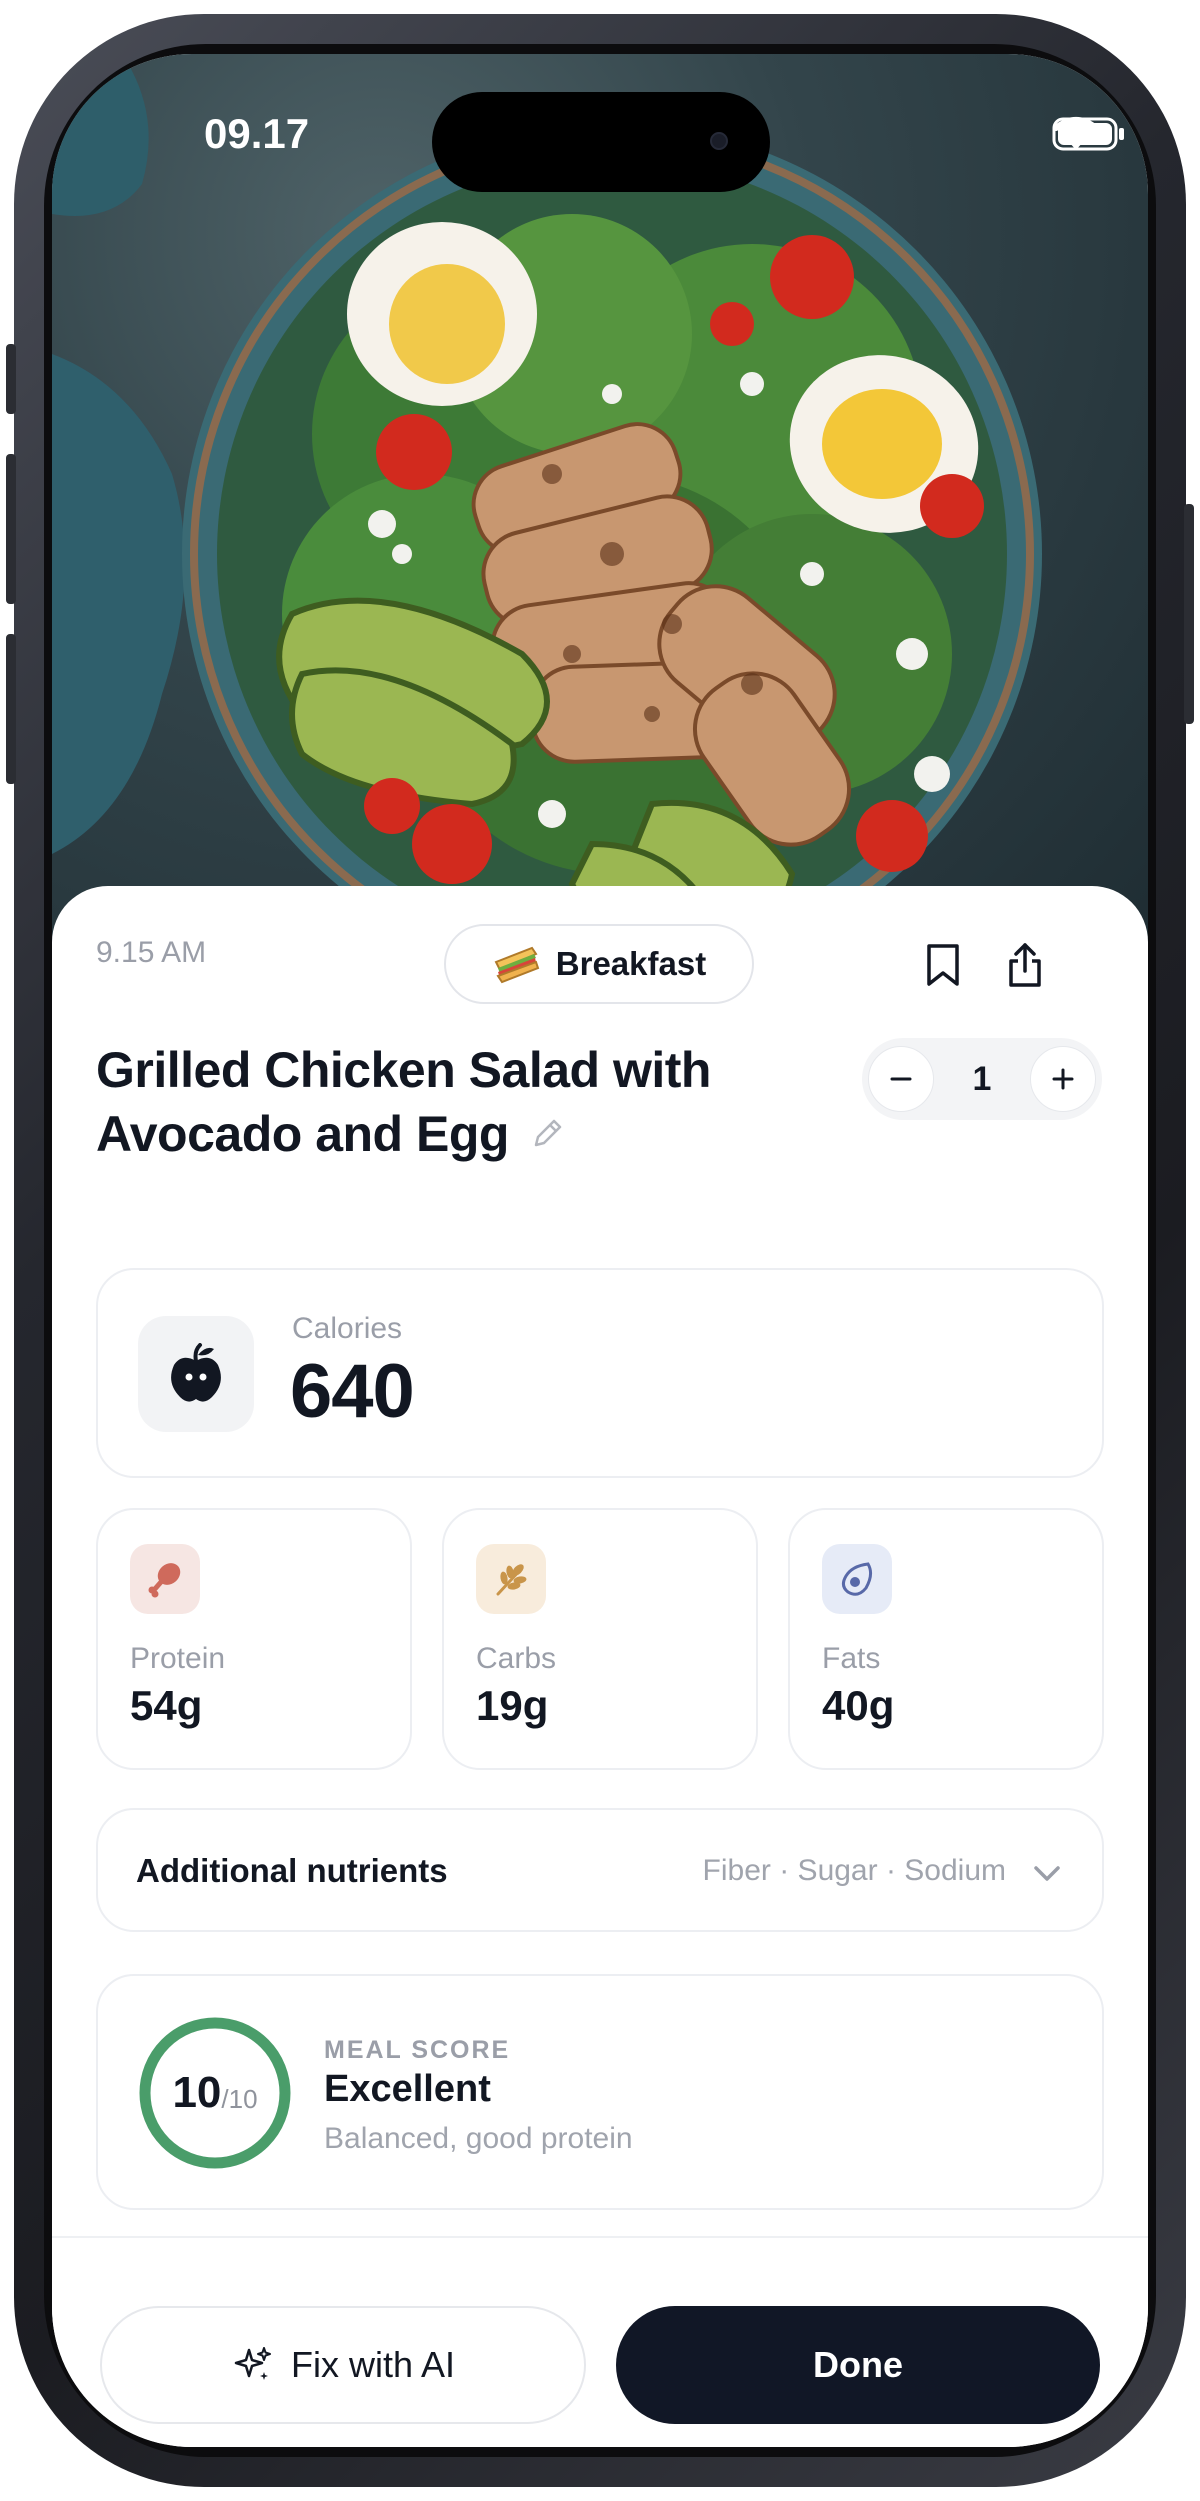 This screenshot has height=2501, width=1200. I want to click on action-button, so click(11, 379).